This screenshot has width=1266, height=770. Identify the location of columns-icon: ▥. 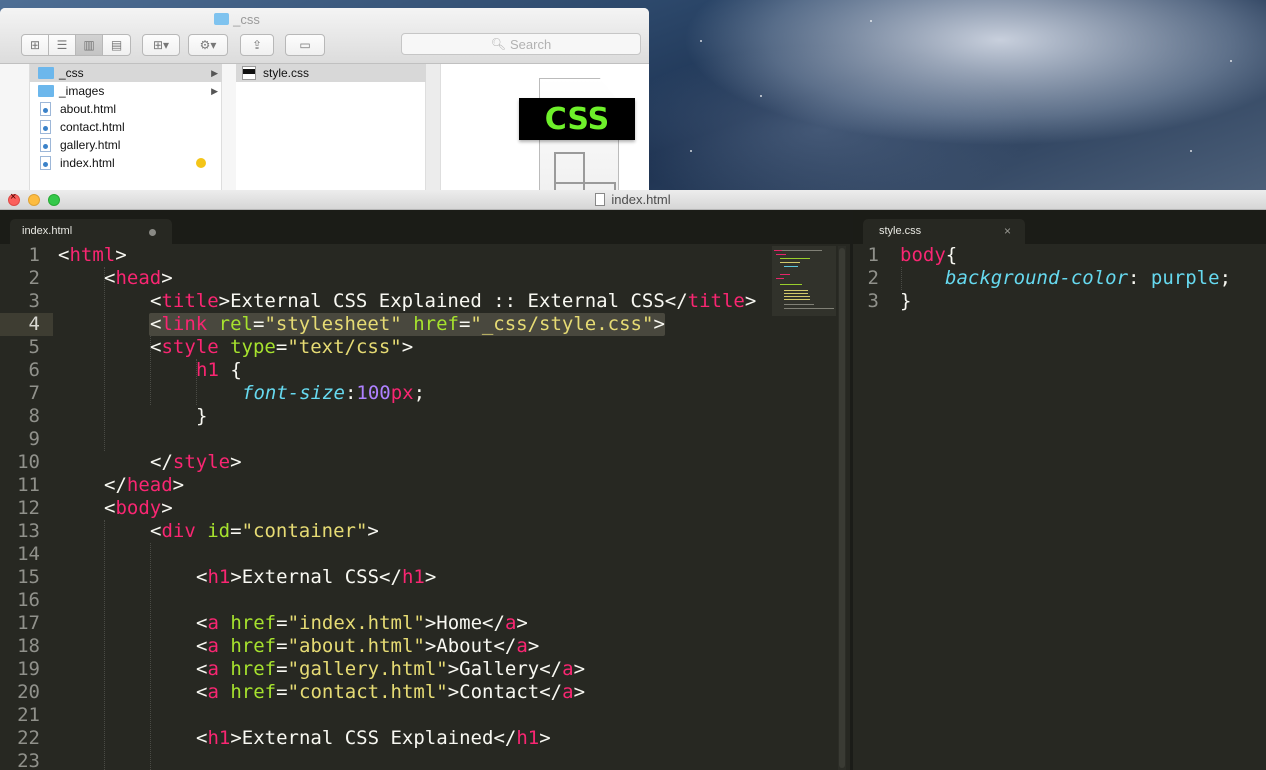
(89, 45).